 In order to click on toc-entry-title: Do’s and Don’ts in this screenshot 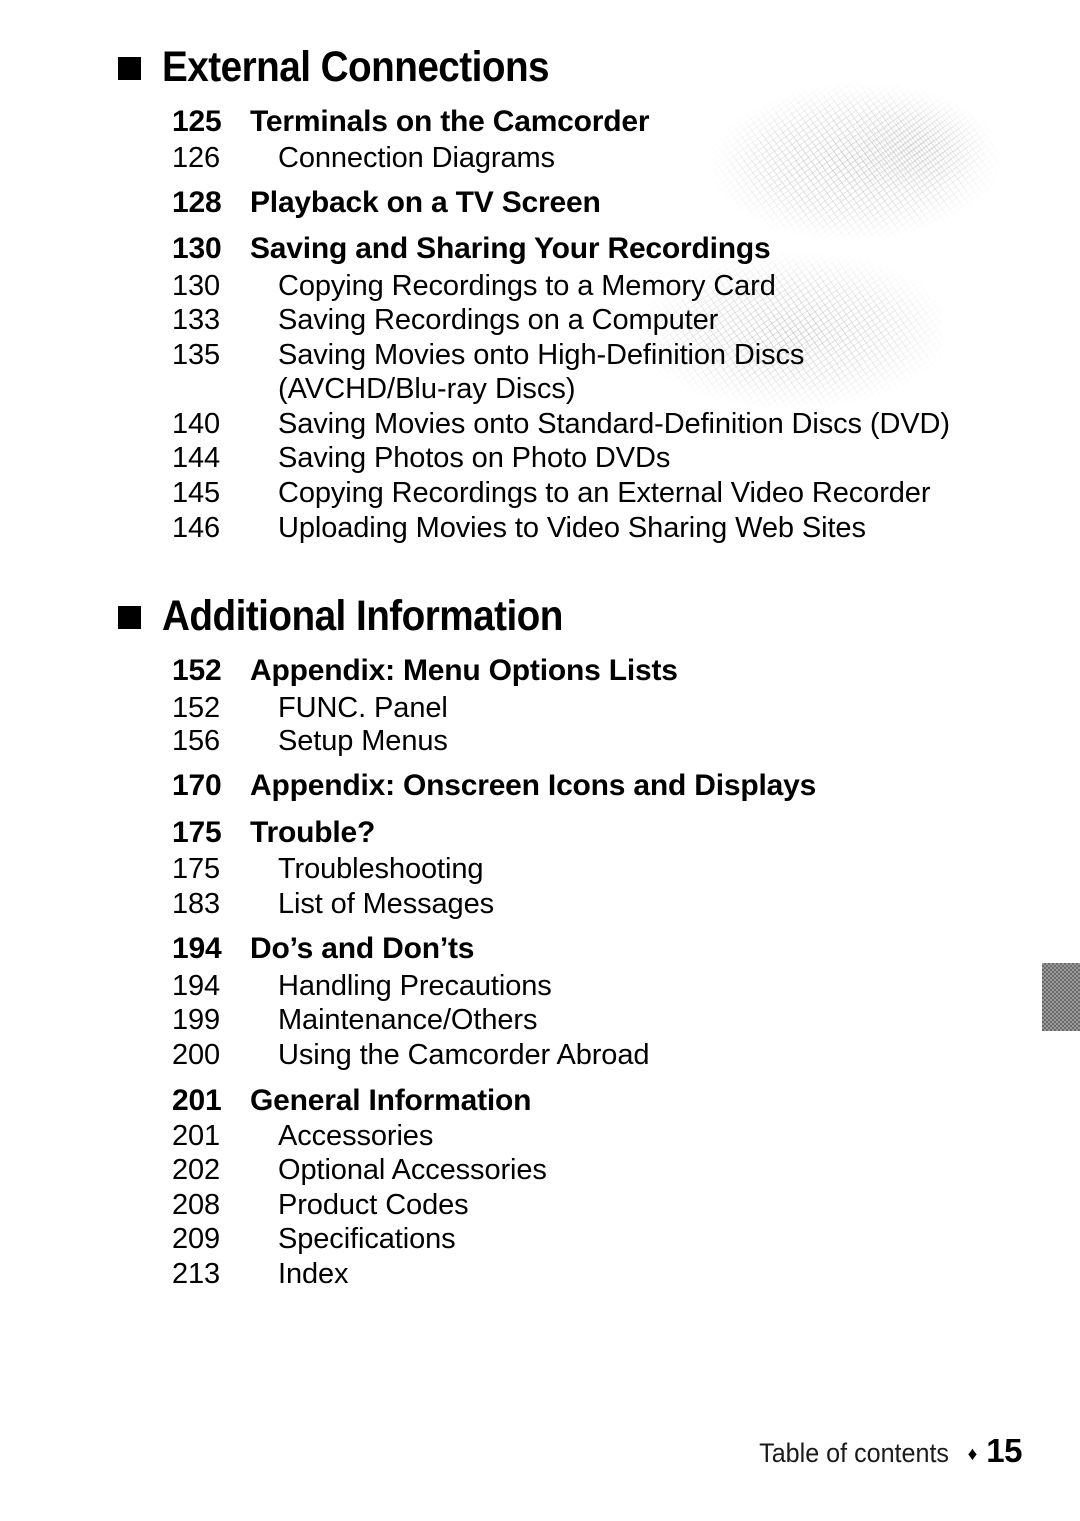, I will do `click(362, 948)`.